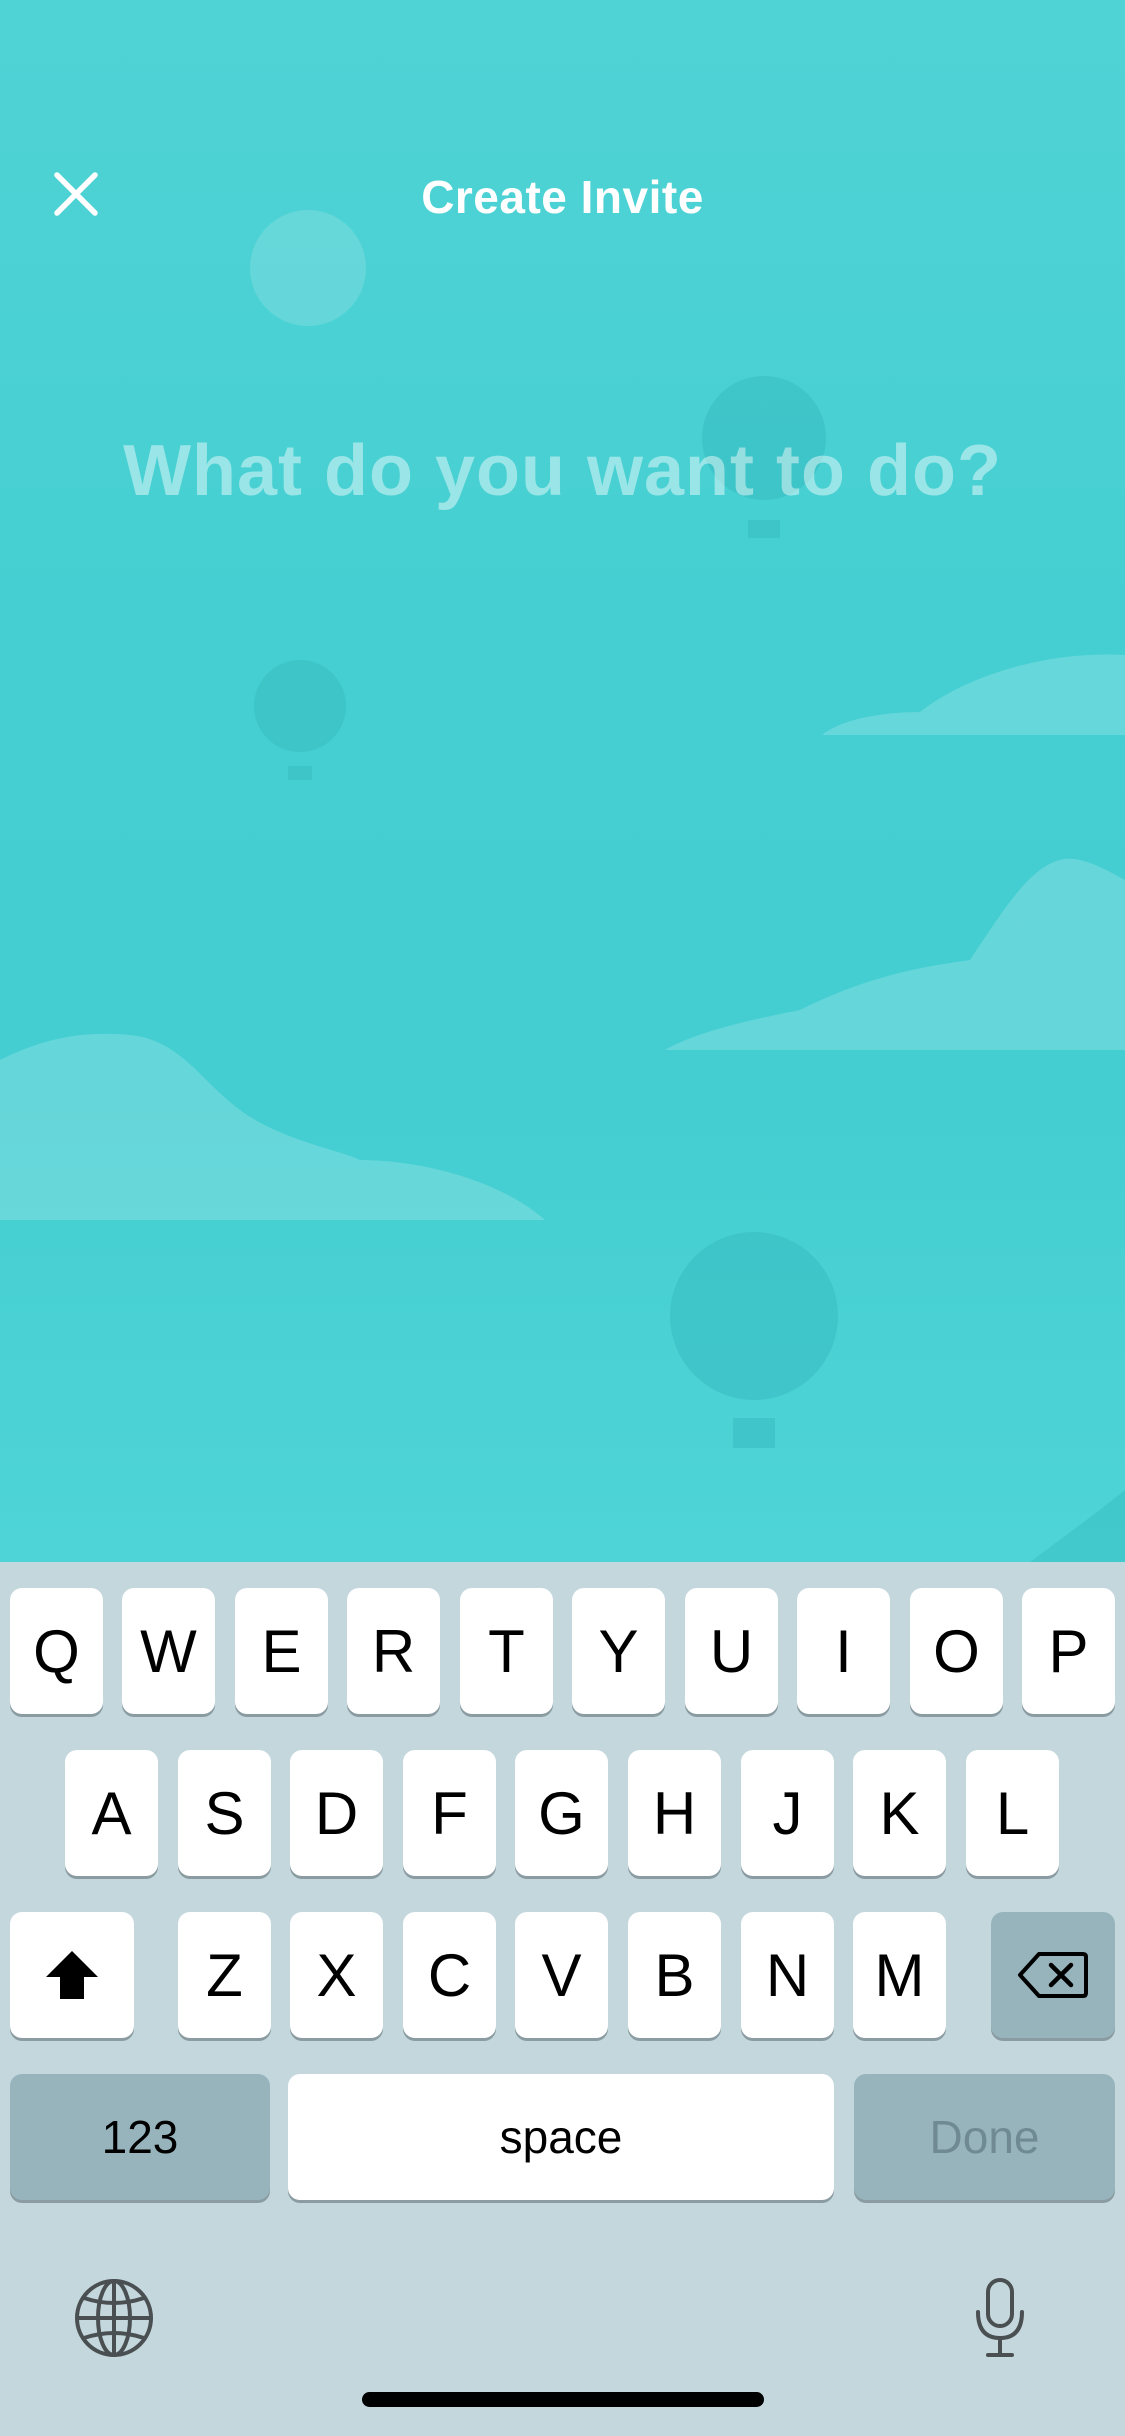 The image size is (1125, 2436). I want to click on balloon-left, so click(300, 720).